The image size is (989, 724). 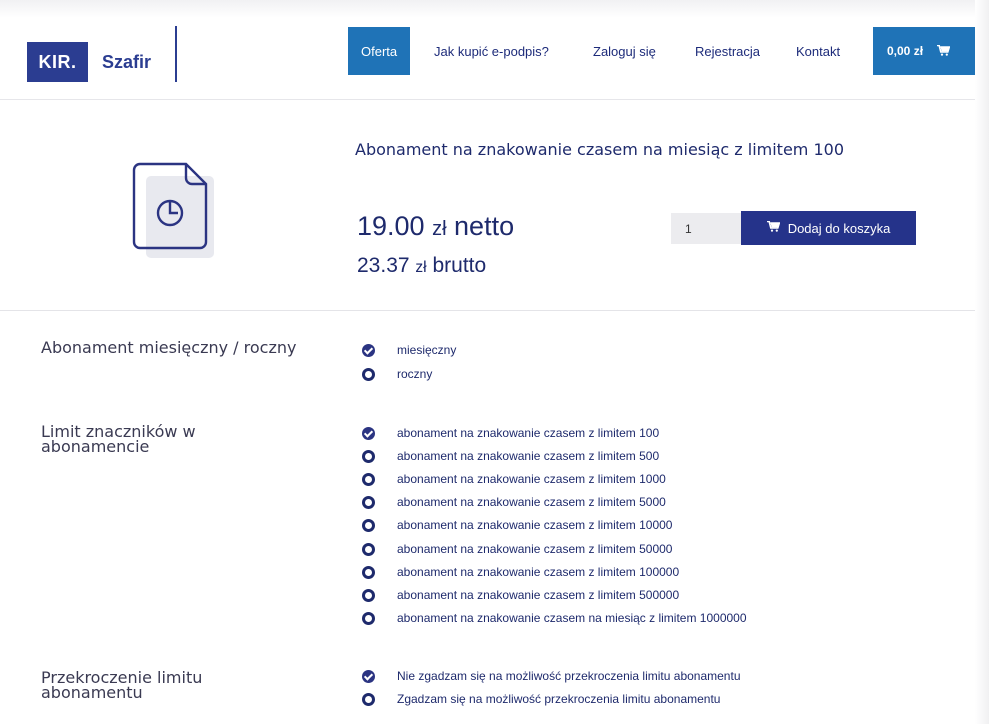 What do you see at coordinates (118, 439) in the screenshot?
I see `group-label-stamp-limit: Limit znaczników w abonamencie` at bounding box center [118, 439].